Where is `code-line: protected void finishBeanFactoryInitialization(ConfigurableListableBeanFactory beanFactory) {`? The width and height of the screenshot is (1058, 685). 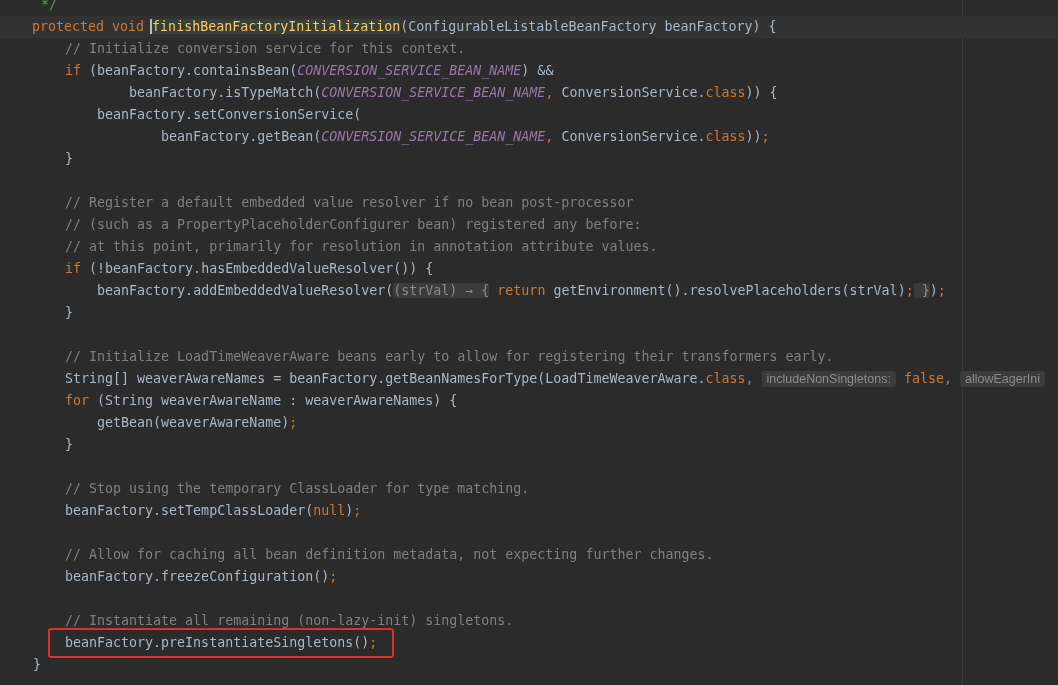
code-line: protected void finishBeanFactoryInitialization(ConfigurableListableBeanFactory beanFactory) { is located at coordinates (404, 27).